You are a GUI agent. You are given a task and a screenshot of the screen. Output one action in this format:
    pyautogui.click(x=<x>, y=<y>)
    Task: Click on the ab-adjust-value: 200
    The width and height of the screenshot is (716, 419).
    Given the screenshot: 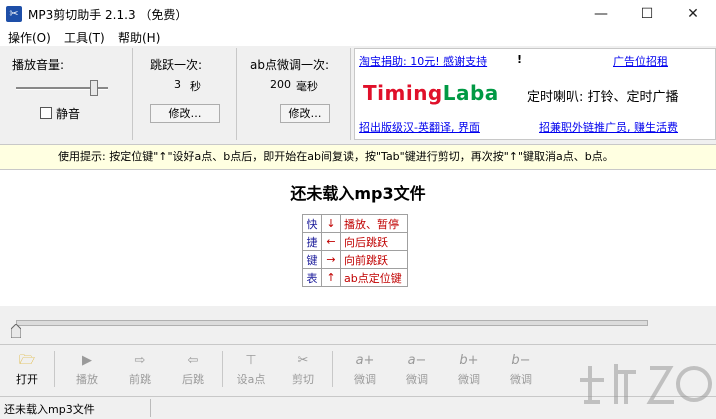 What is the action you would take?
    pyautogui.click(x=280, y=84)
    